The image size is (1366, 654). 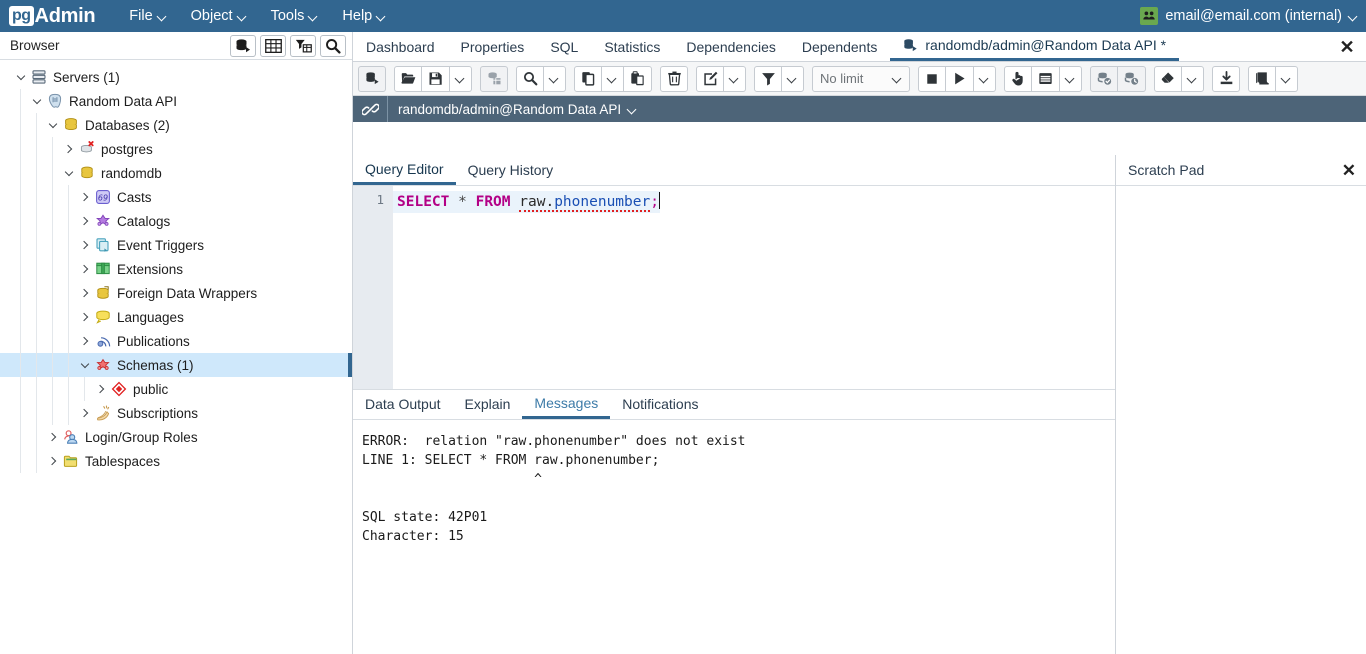 What do you see at coordinates (488, 404) in the screenshot?
I see `tab-explain: Explain` at bounding box center [488, 404].